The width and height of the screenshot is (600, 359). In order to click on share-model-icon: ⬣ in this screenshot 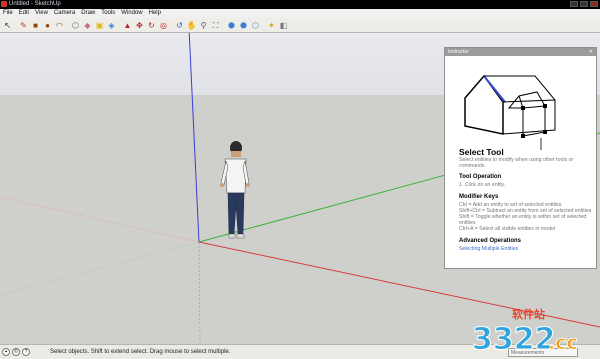, I will do `click(243, 25)`.